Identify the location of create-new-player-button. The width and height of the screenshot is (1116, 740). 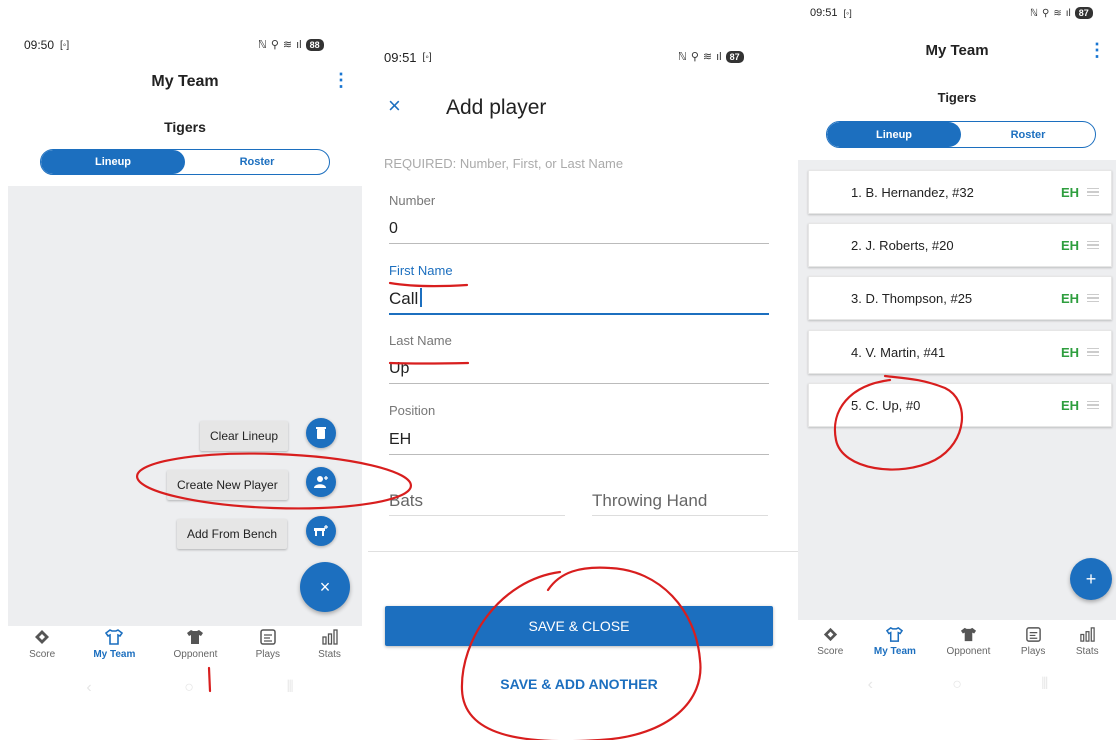
(321, 482).